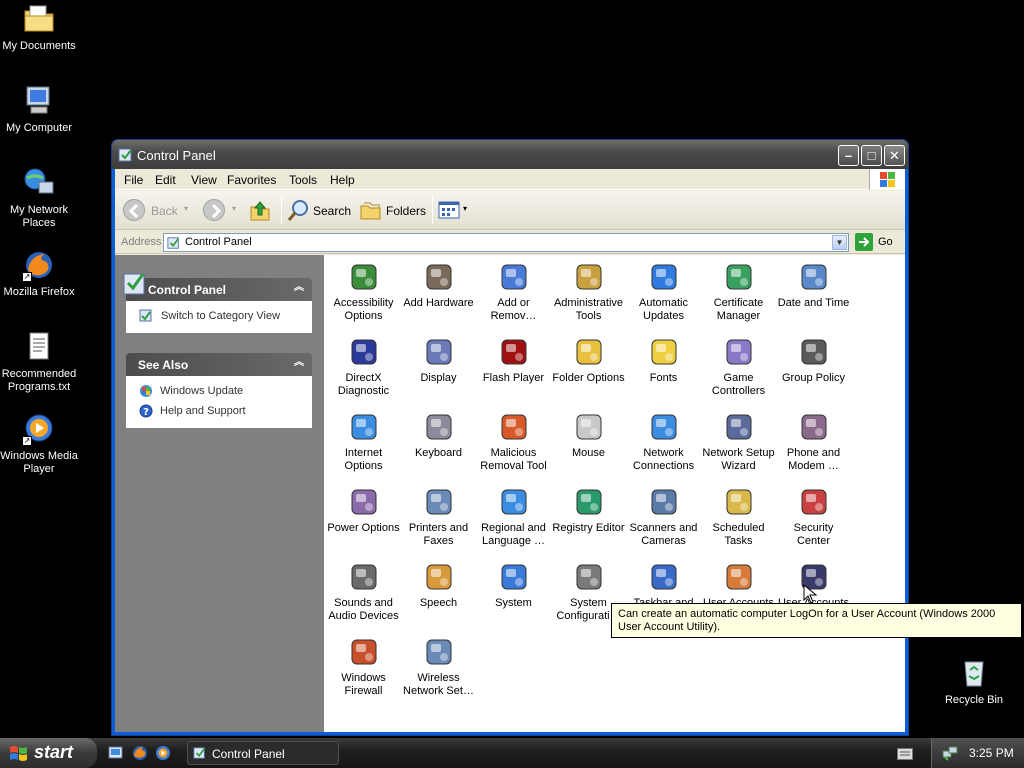 The image size is (1024, 768). Describe the element at coordinates (151, 210) in the screenshot. I see `back-button: Back` at that location.